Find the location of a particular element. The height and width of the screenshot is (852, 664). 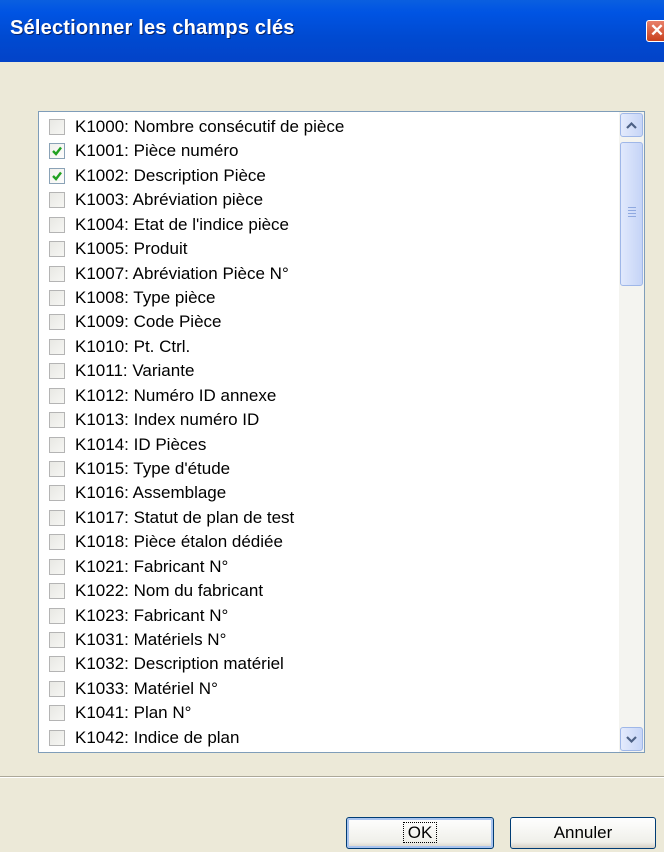

item-label: K1012: Numéro ID annexe is located at coordinates (176, 395).